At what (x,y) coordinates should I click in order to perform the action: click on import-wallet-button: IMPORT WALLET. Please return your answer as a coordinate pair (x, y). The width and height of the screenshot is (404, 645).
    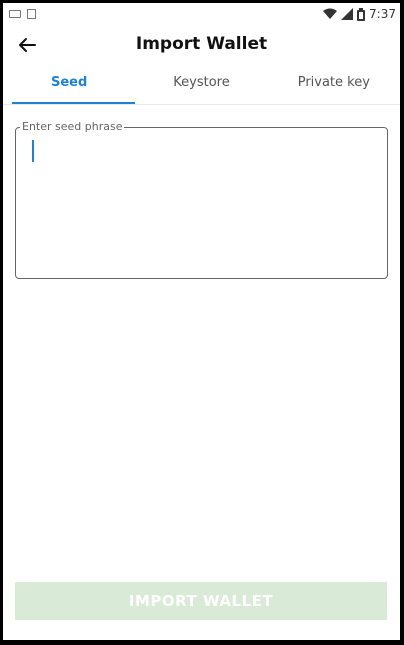
    Looking at the image, I should click on (201, 601).